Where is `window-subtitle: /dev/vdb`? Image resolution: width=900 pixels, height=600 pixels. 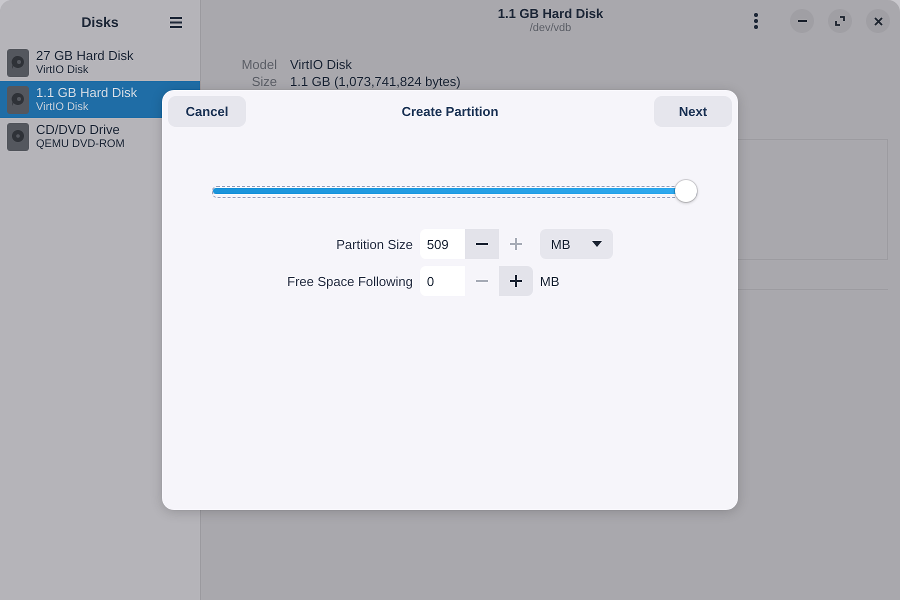
window-subtitle: /dev/vdb is located at coordinates (551, 28).